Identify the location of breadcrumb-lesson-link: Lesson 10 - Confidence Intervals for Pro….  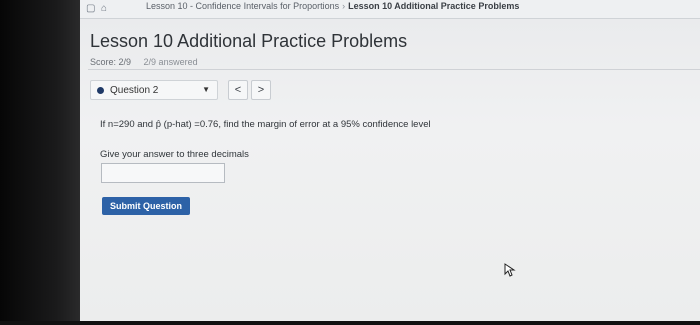
(242, 6).